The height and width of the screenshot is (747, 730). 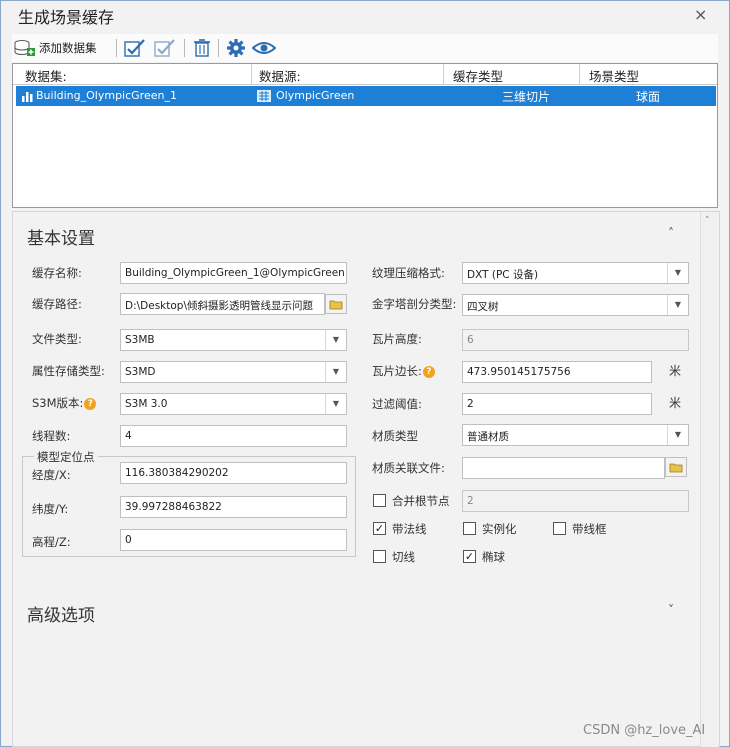 I want to click on texture-label: 纹理压缩格式:, so click(x=408, y=273).